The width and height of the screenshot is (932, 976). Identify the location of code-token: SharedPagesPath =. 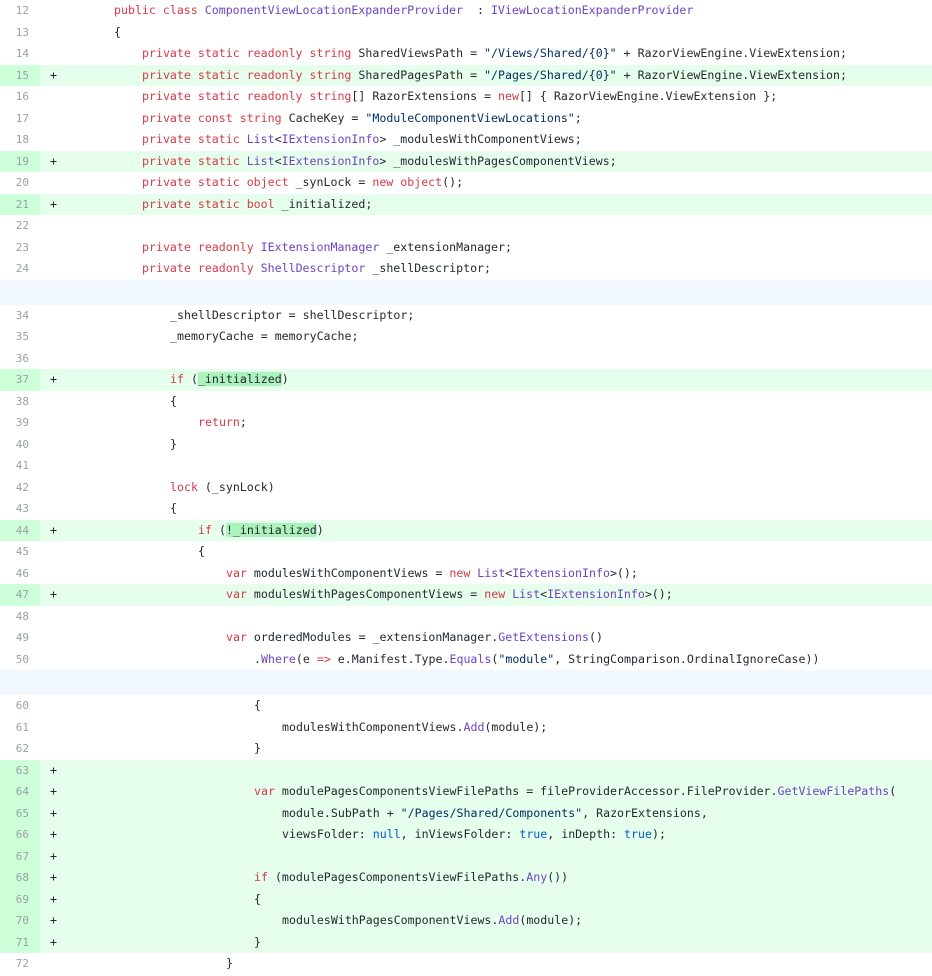
(421, 74).